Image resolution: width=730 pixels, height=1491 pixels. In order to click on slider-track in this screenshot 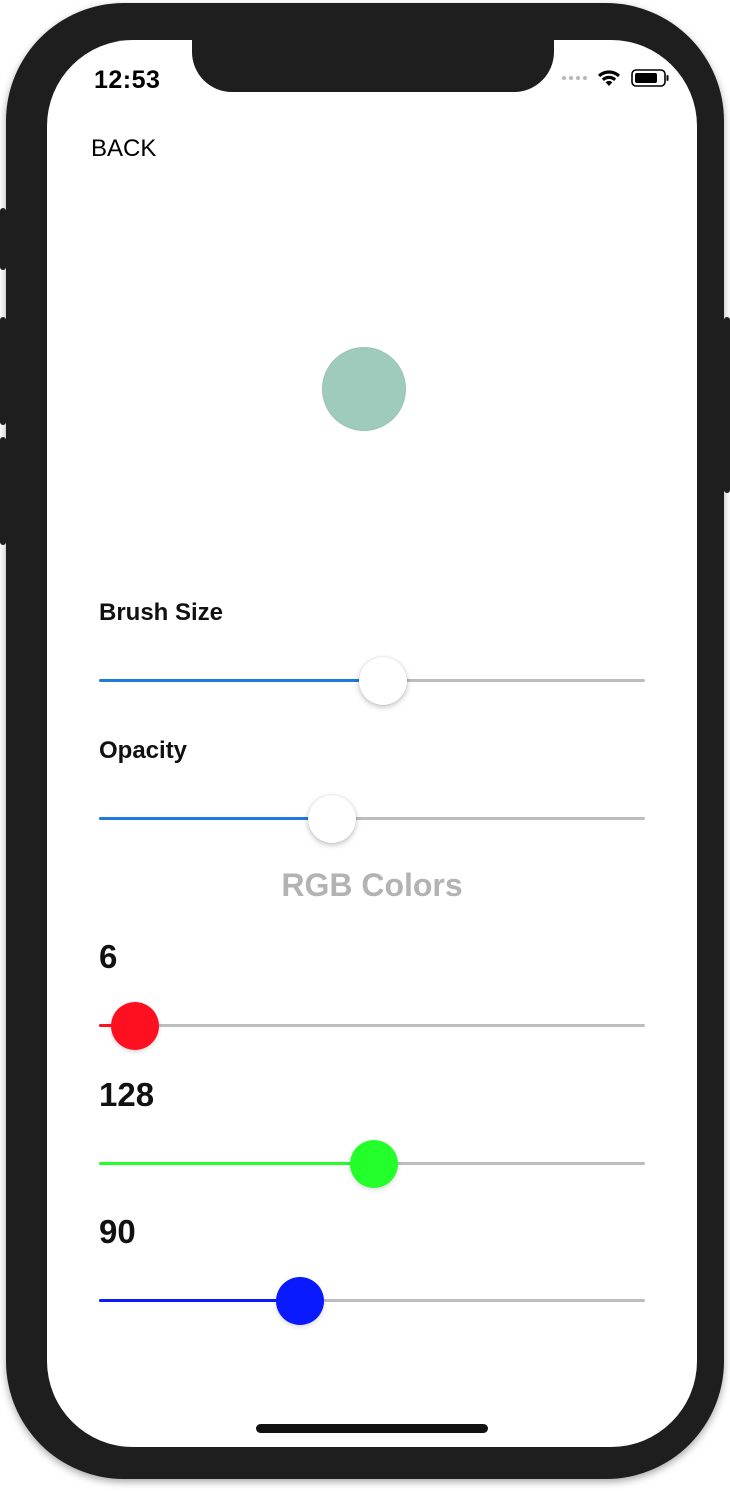, I will do `click(372, 1025)`.